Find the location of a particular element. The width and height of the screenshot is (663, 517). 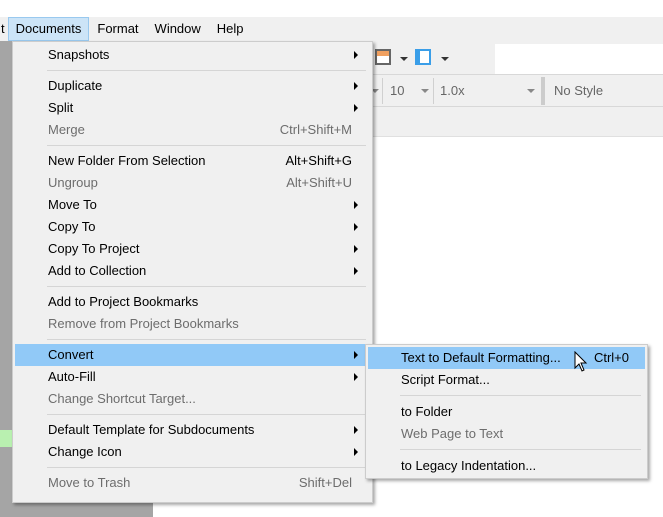

menu-item-remove-from-project-bookmarks: Remove from Project Bookmarks is located at coordinates (192, 324).